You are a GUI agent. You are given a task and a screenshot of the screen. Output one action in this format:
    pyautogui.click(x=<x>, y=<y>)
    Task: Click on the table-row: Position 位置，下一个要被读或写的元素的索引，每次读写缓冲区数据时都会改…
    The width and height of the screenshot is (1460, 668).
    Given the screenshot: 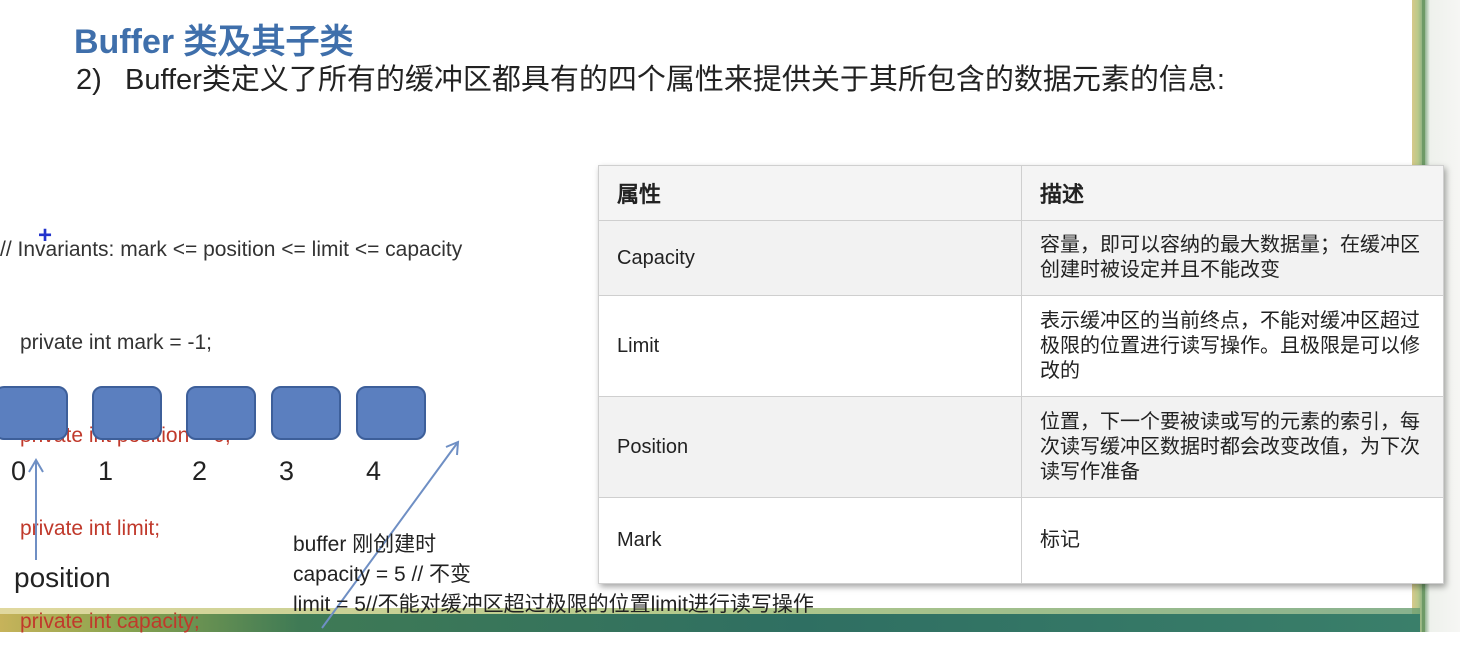 What is the action you would take?
    pyautogui.click(x=1021, y=447)
    